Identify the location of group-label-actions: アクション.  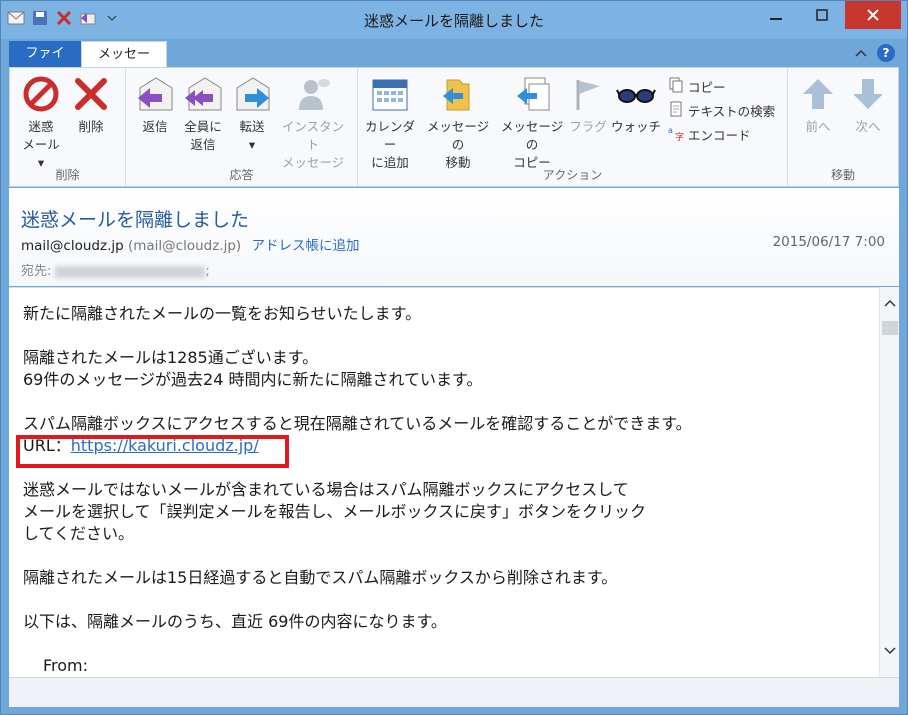
(572, 175).